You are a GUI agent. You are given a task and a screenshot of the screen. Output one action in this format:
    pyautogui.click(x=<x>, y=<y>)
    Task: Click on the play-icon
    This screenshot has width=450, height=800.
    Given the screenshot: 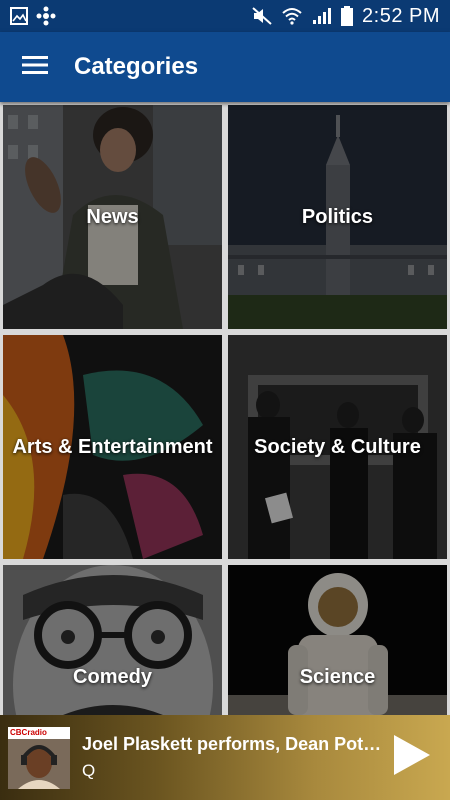 What is the action you would take?
    pyautogui.click(x=412, y=757)
    